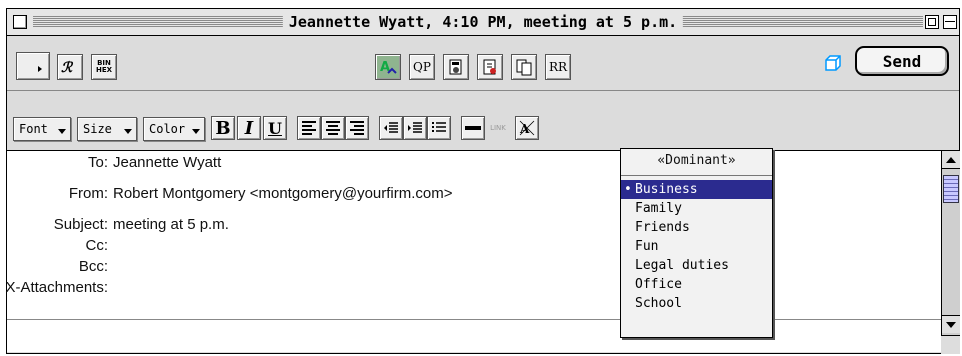 The image size is (962, 356). Describe the element at coordinates (80, 224) in the screenshot. I see `subject-label: Subject:` at that location.